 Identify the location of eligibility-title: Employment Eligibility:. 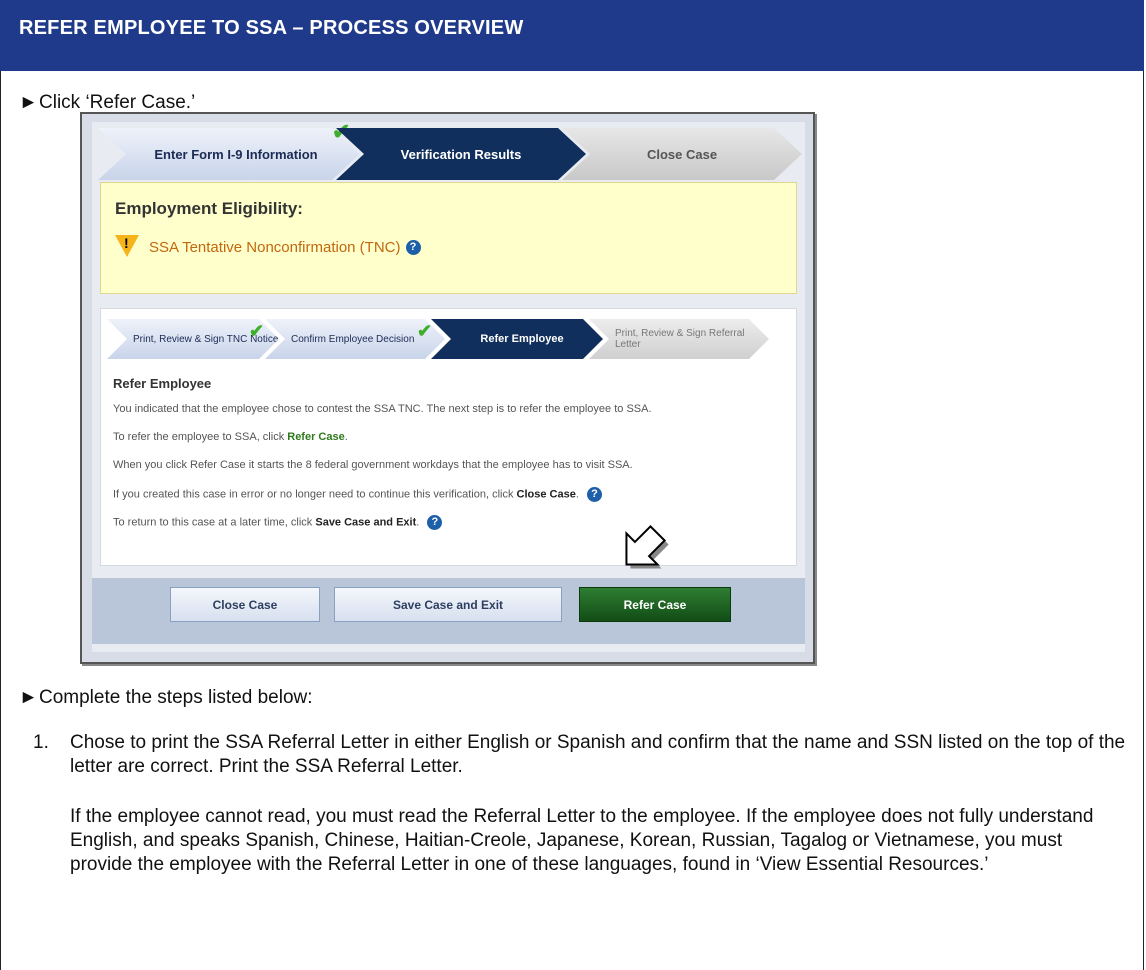
(209, 208).